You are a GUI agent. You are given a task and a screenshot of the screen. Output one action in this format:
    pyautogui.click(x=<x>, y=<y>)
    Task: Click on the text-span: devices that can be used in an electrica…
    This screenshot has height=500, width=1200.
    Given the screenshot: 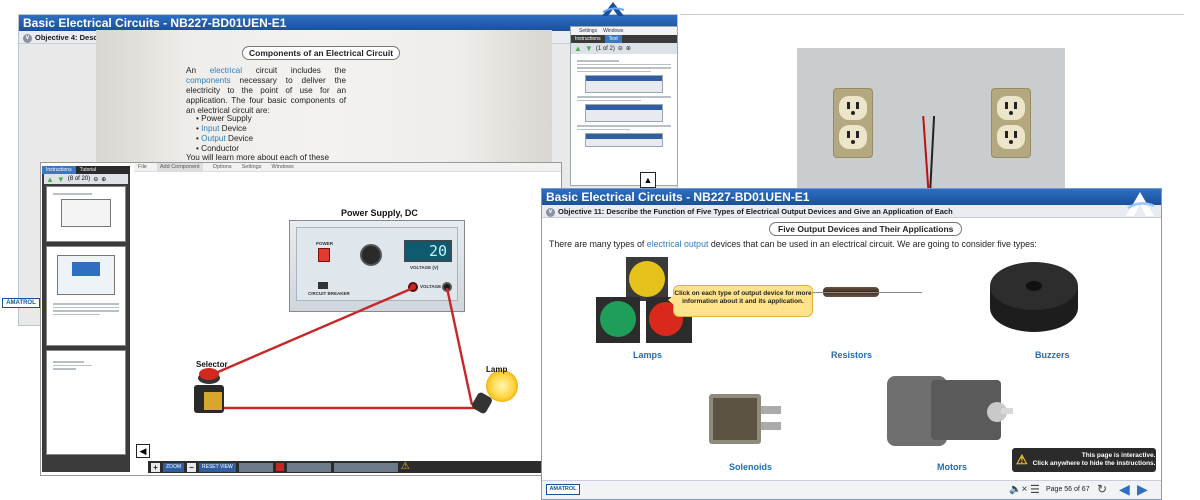 What is the action you would take?
    pyautogui.click(x=872, y=244)
    